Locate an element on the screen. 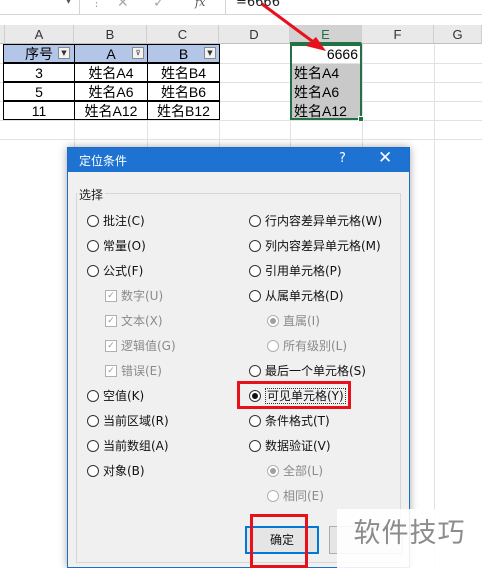  option-label: 公式(F) is located at coordinates (123, 271).